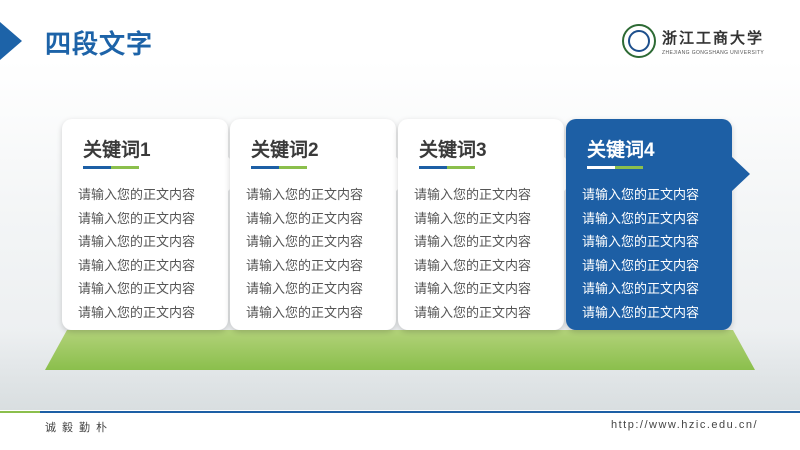 The height and width of the screenshot is (450, 800). Describe the element at coordinates (79, 428) in the screenshot. I see `footer-motto: 诚毅勤朴` at that location.